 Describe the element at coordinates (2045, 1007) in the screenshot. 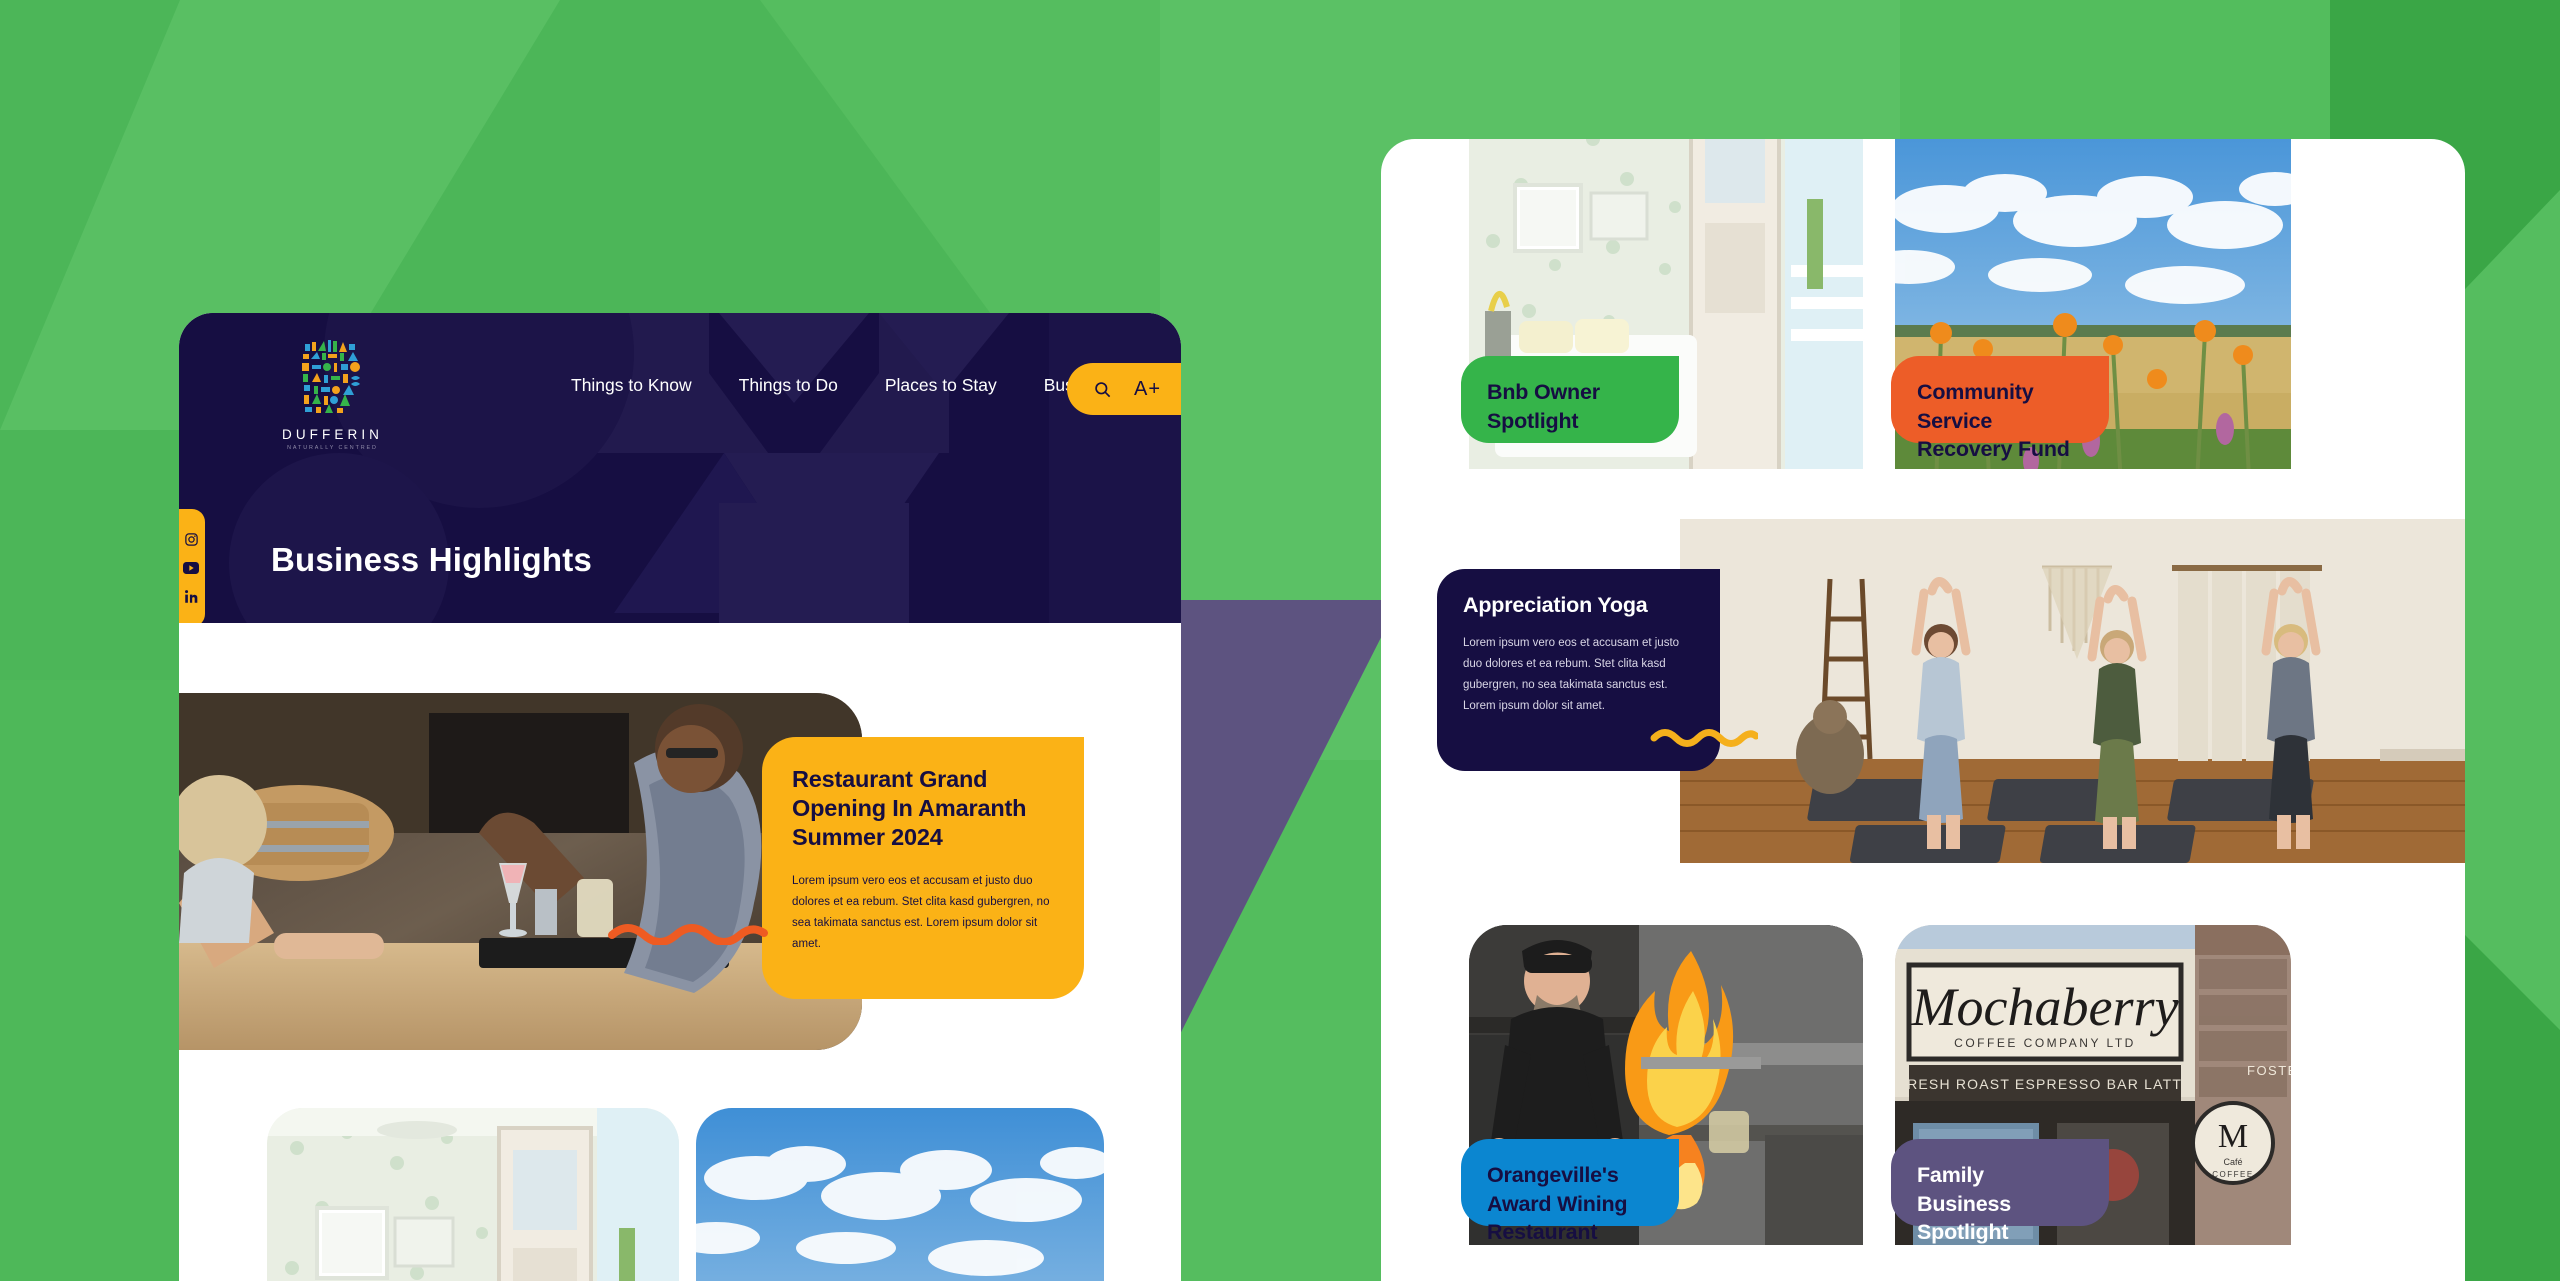

I see `svg-text: Mochaberry` at that location.